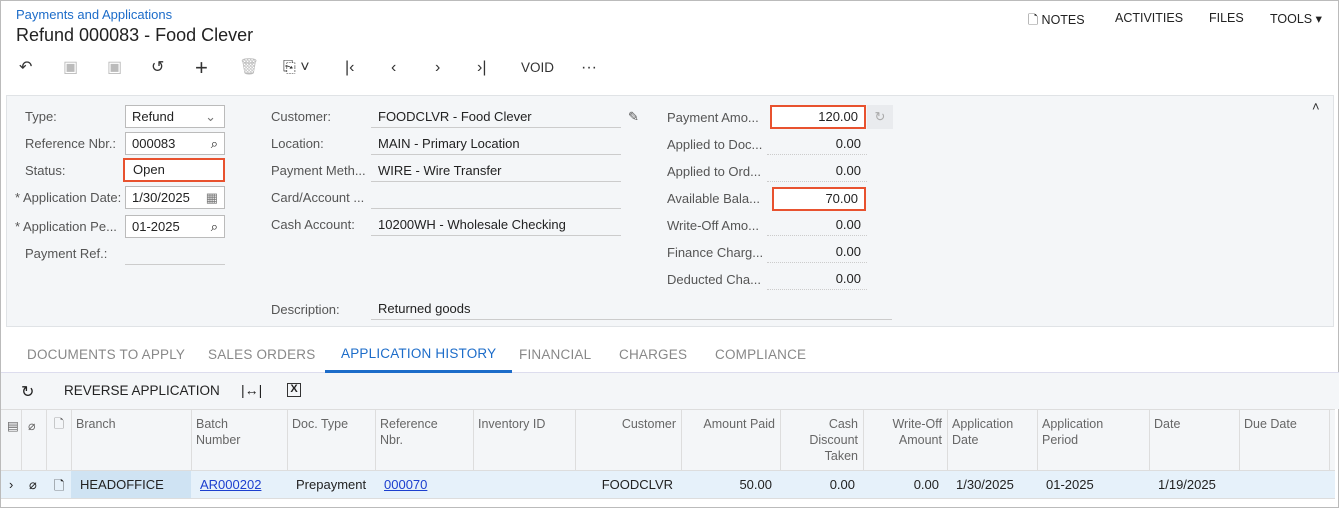  What do you see at coordinates (631, 309) in the screenshot?
I see `description-field: Returned goods` at bounding box center [631, 309].